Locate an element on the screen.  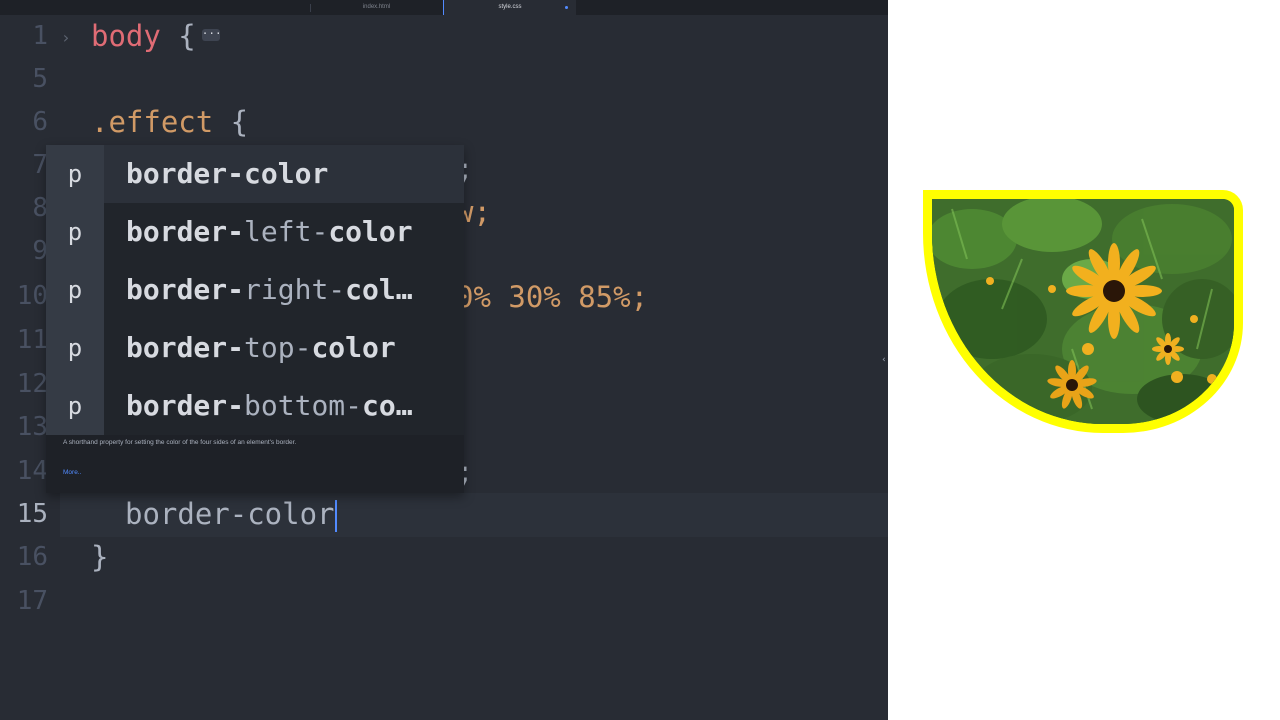
line-number: 9 is located at coordinates (40, 251).